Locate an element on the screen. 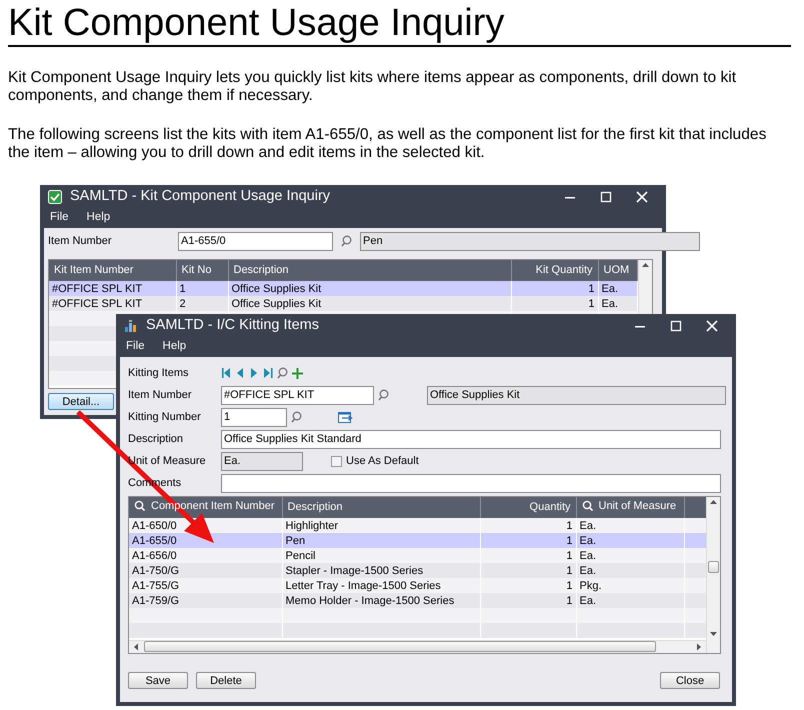 The width and height of the screenshot is (804, 710). last-record-icon is located at coordinates (268, 373).